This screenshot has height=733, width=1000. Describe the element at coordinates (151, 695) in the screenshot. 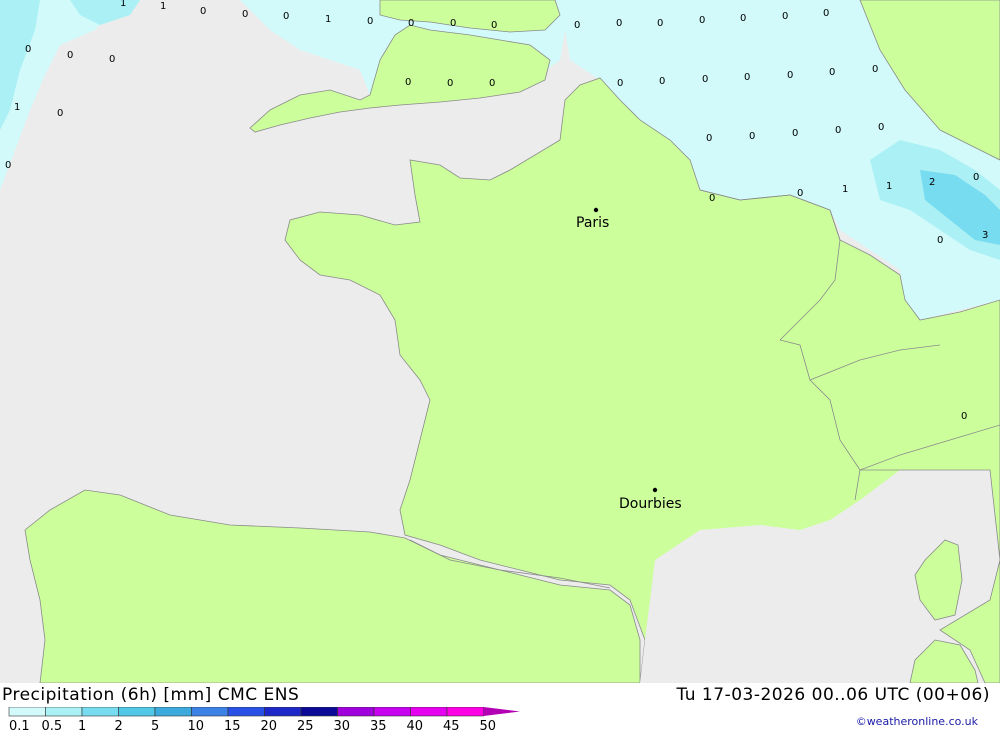

I see `map-title: Precipitation (6h) [mm] CMC ENS` at that location.